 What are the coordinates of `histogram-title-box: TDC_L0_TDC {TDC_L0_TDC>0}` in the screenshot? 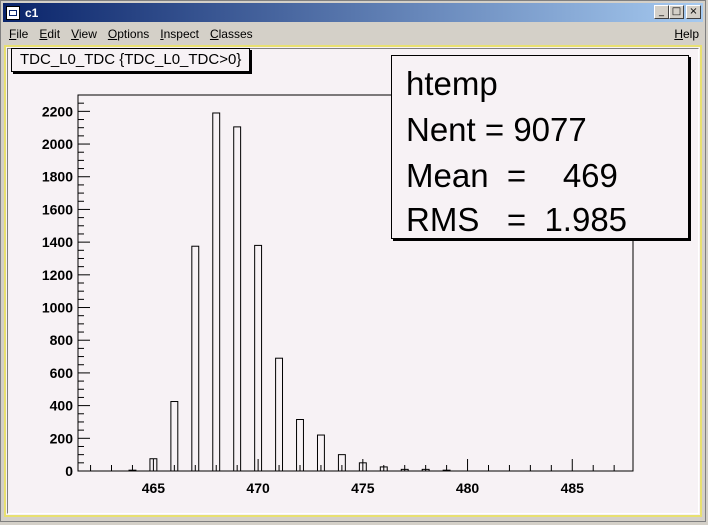 It's located at (131, 60).